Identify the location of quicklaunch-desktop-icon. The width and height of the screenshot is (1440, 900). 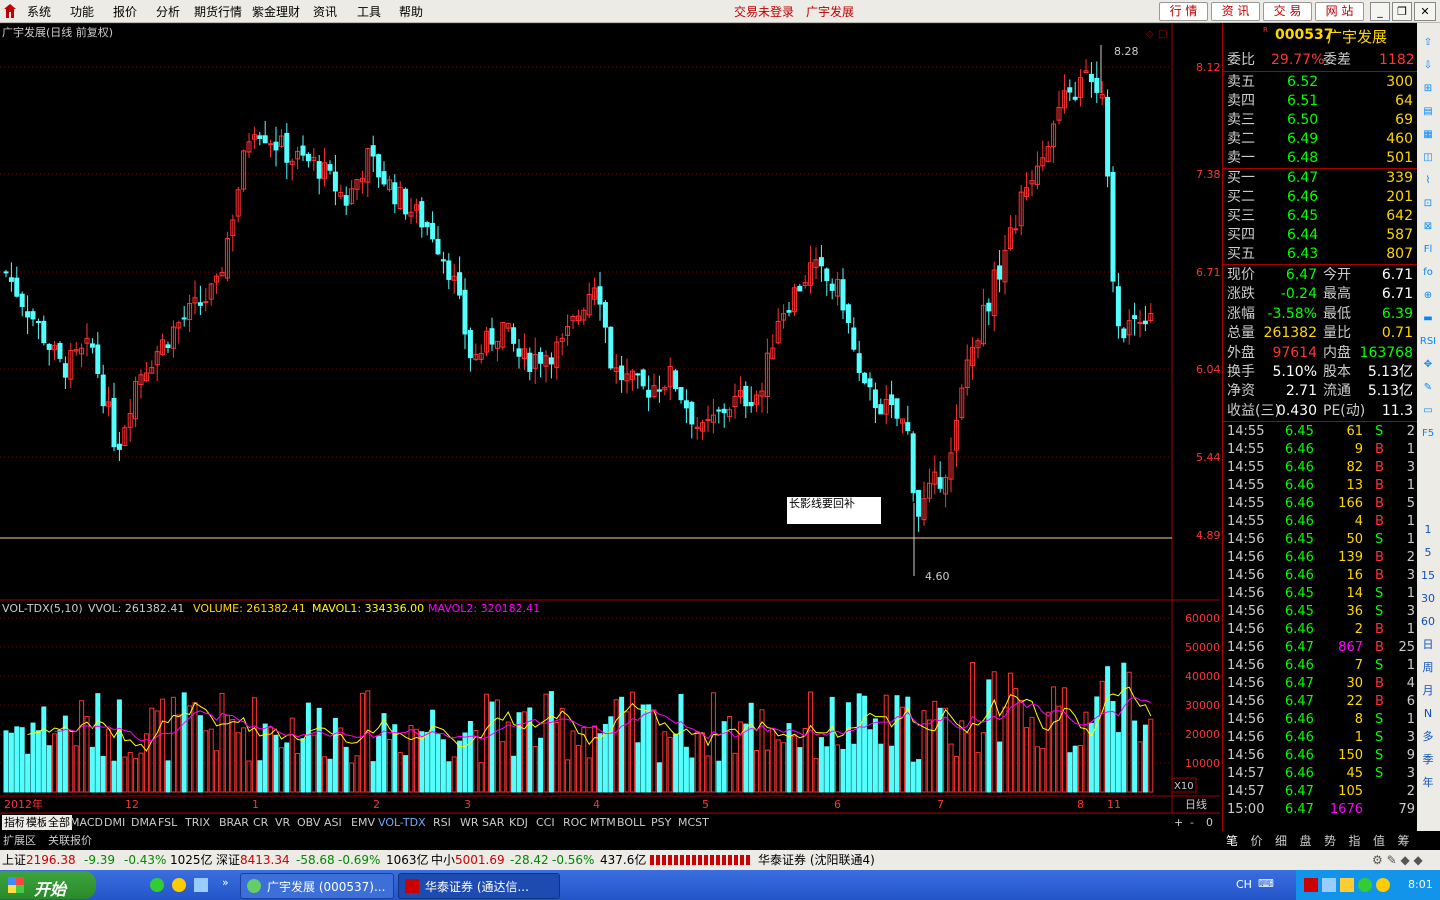
(201, 885).